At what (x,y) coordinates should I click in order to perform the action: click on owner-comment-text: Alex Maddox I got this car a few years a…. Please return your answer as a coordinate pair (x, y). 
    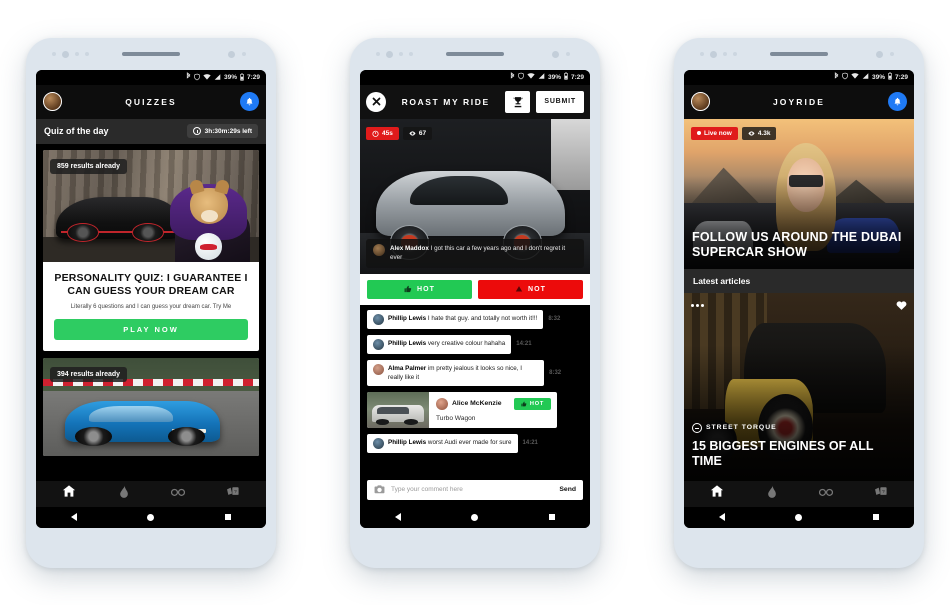
    Looking at the image, I should click on (483, 253).